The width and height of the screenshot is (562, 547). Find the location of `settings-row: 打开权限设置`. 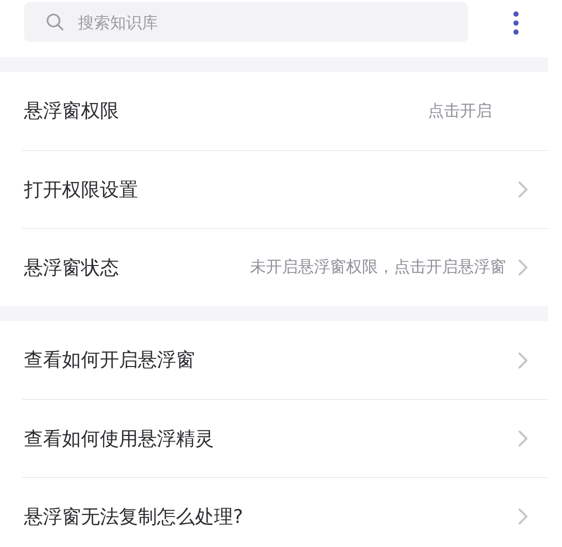

settings-row: 打开权限设置 is located at coordinates (285, 189).